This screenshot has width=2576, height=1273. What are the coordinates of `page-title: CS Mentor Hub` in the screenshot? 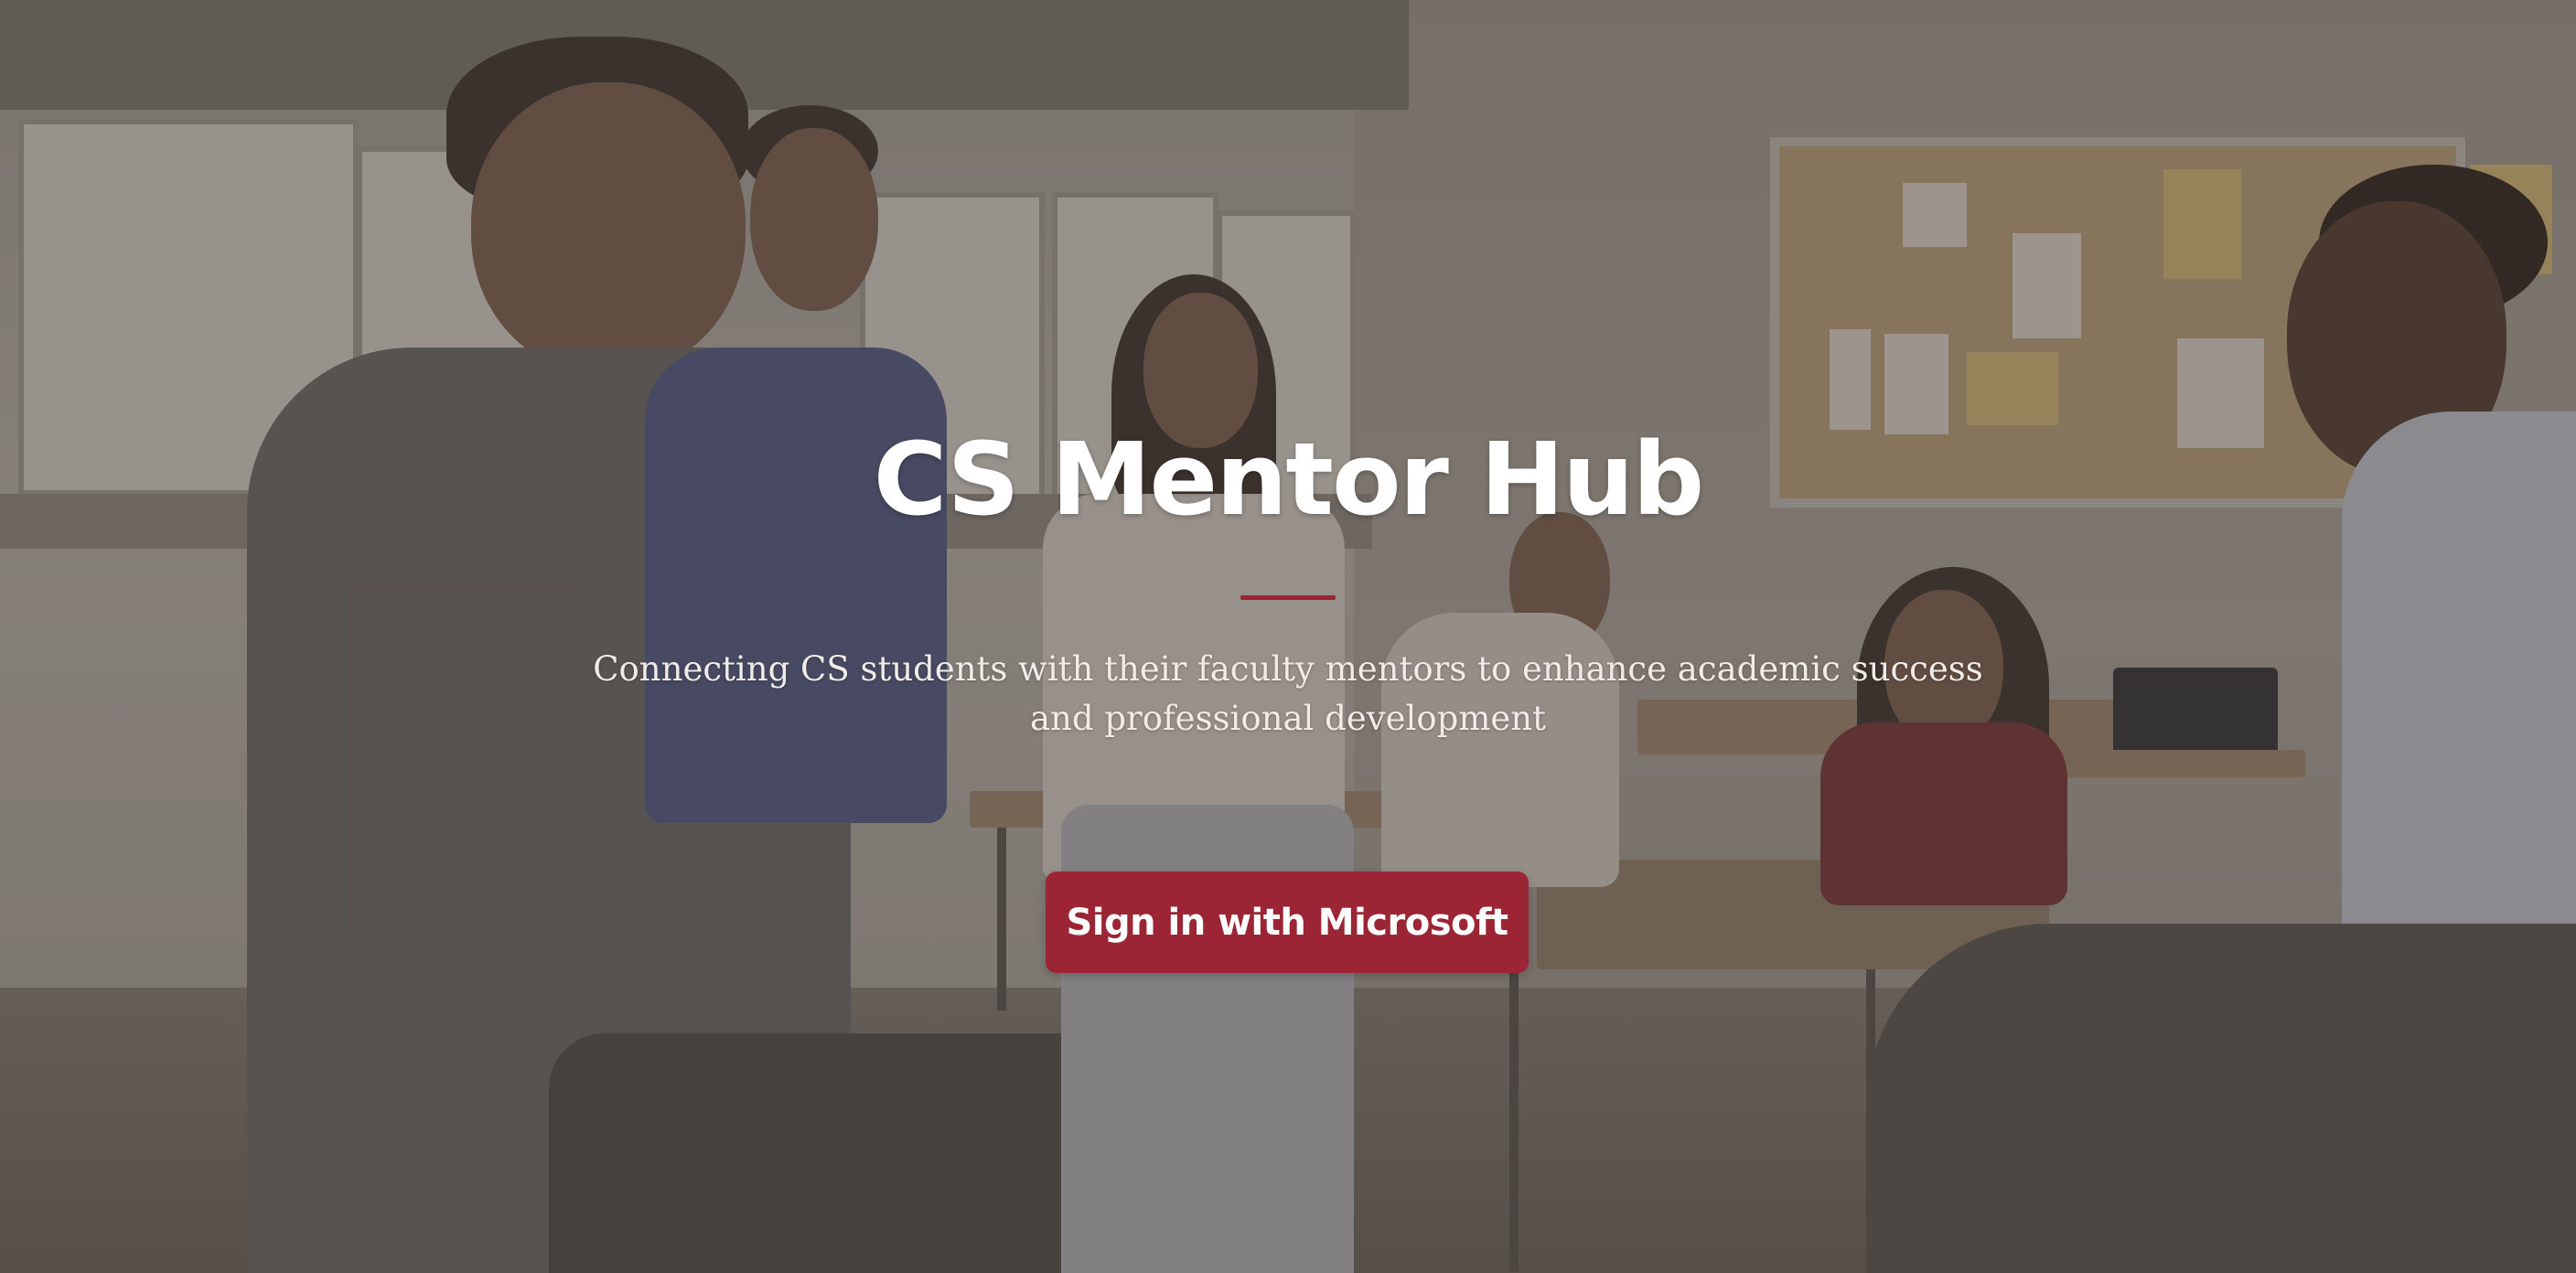 It's located at (1288, 479).